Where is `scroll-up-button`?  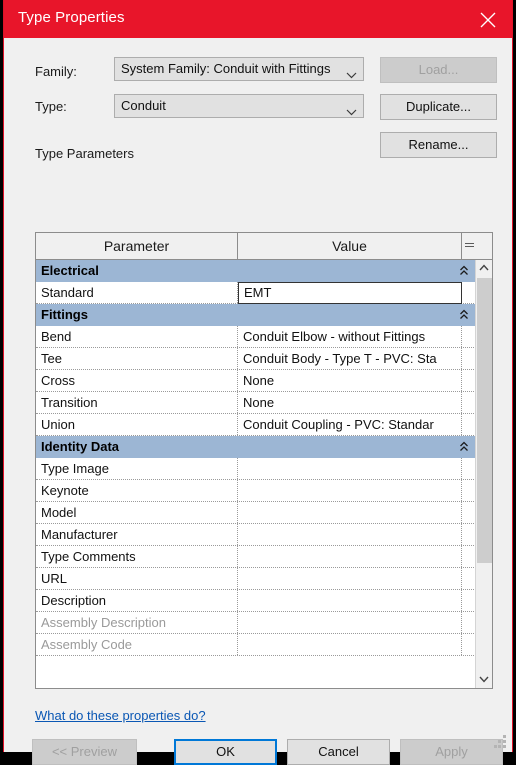 scroll-up-button is located at coordinates (484, 268).